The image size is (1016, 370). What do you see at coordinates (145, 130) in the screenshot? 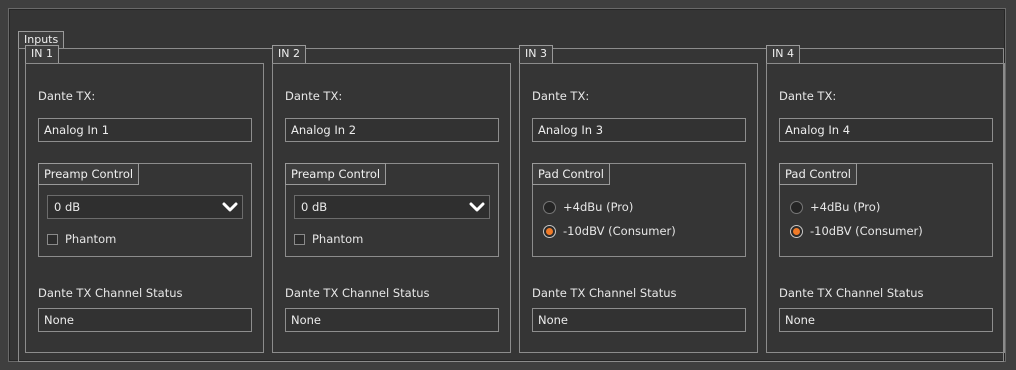
I see `dante-tx-name-field: Analog In 1` at bounding box center [145, 130].